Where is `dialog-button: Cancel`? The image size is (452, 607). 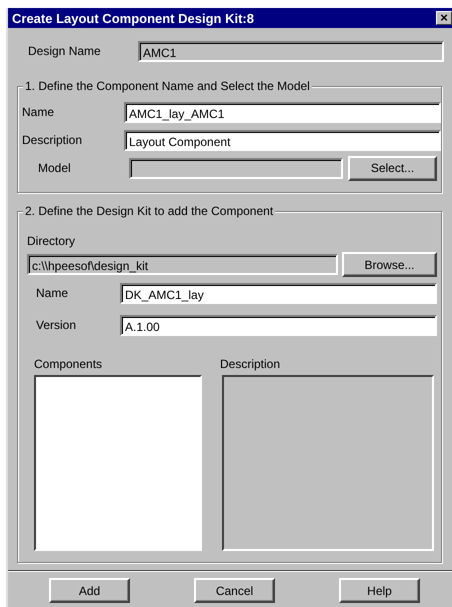
dialog-button: Cancel is located at coordinates (234, 590).